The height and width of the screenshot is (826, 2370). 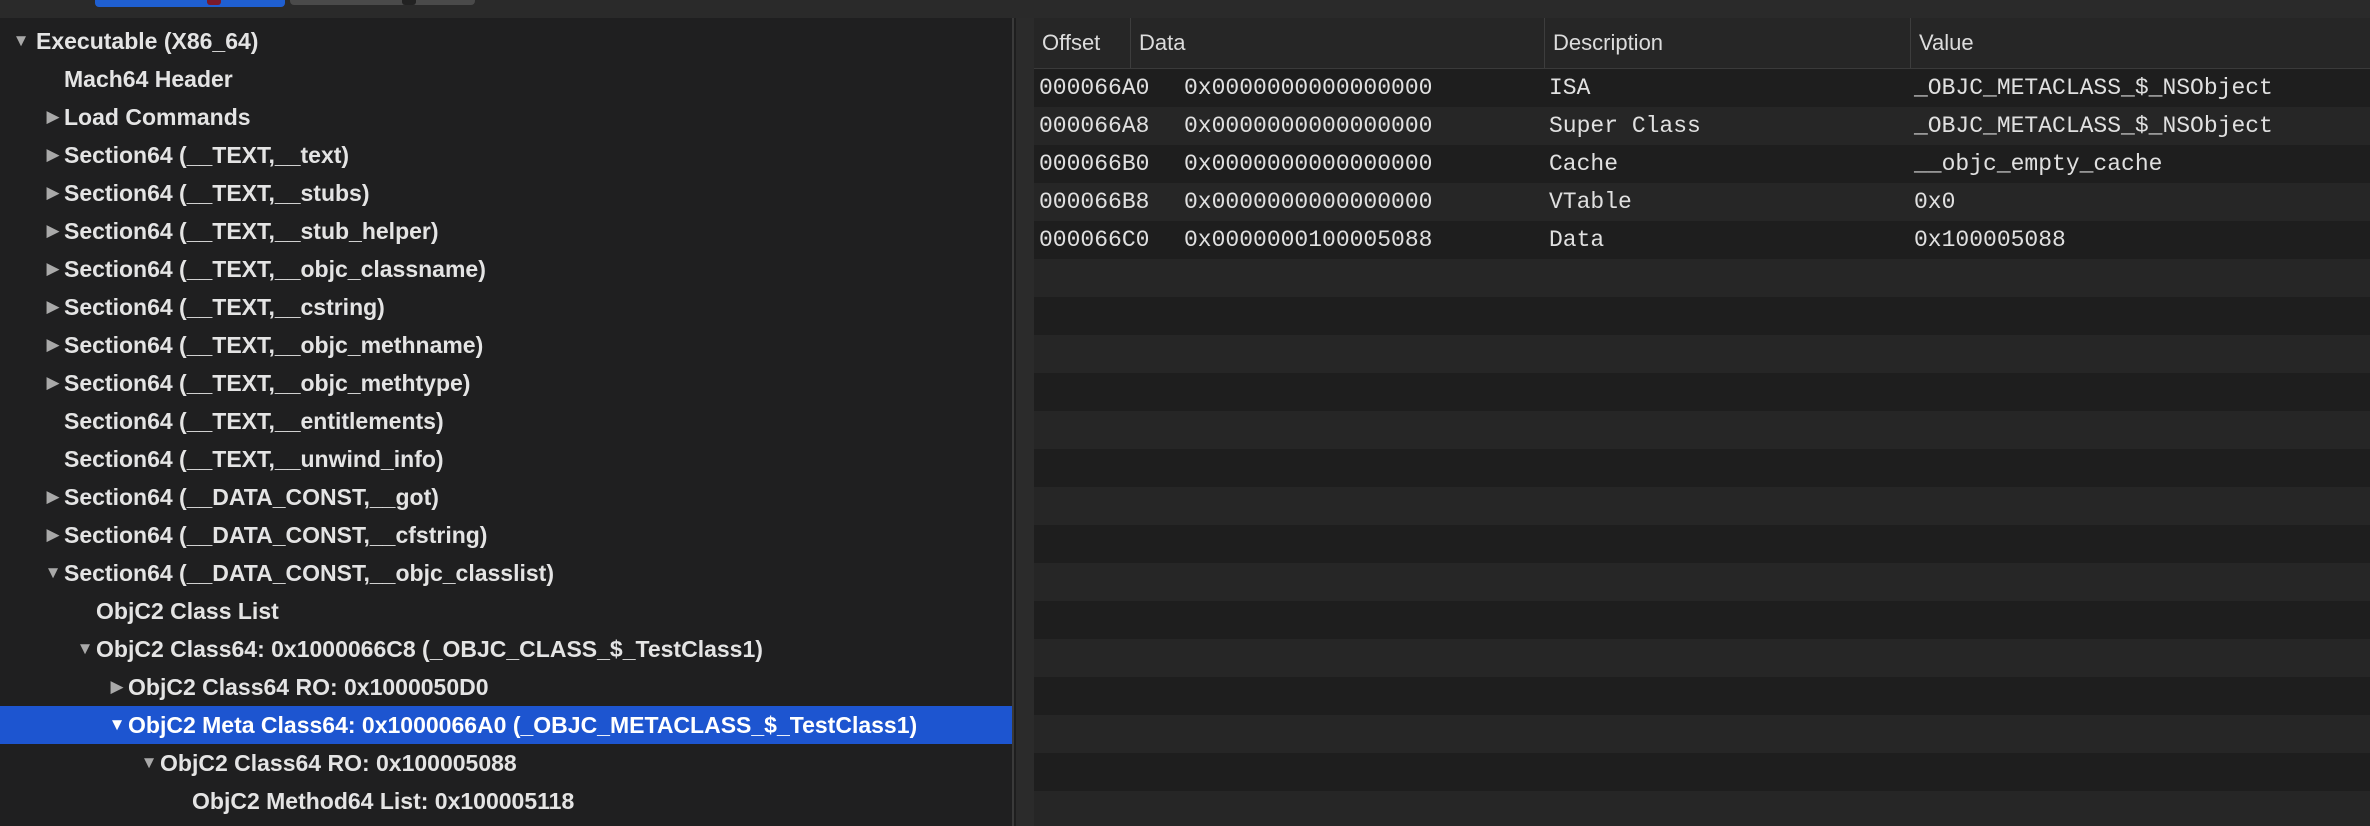 I want to click on tree-row: ▶ Section64 (__TEXT,__objc_classname), so click(x=506, y=269).